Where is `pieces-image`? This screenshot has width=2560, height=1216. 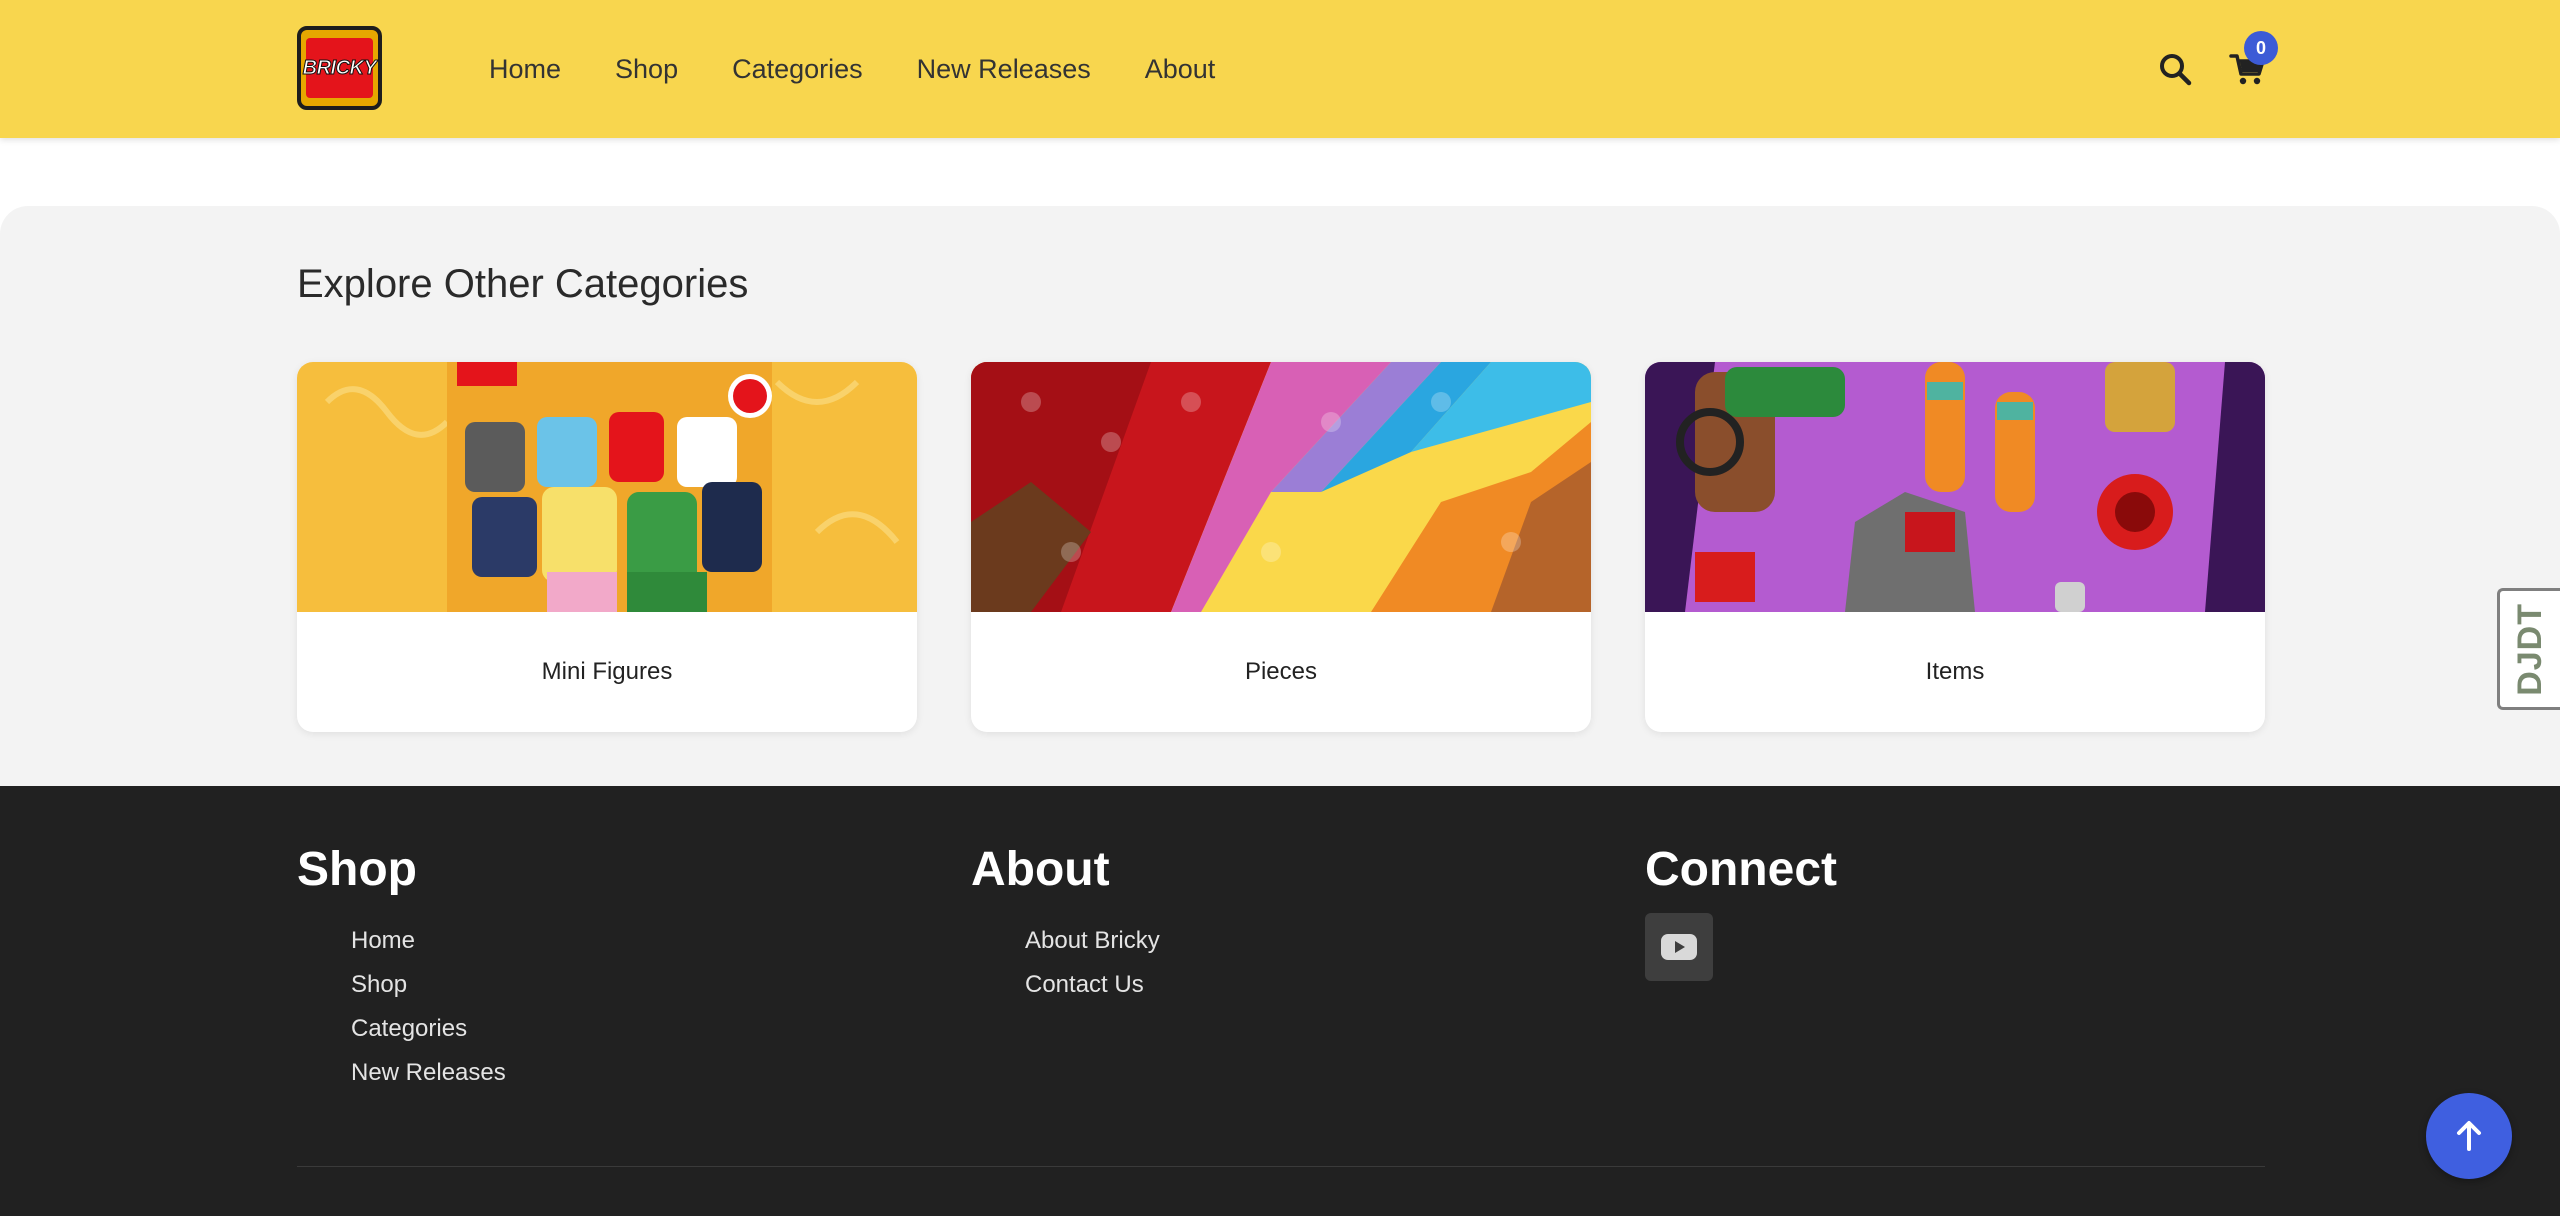 pieces-image is located at coordinates (1281, 487).